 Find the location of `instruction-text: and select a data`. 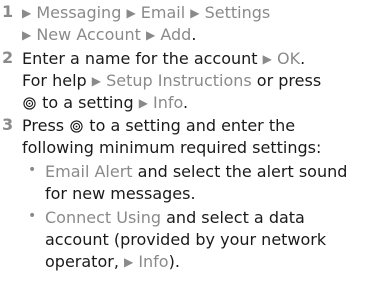

instruction-text: and select a data is located at coordinates (233, 217).